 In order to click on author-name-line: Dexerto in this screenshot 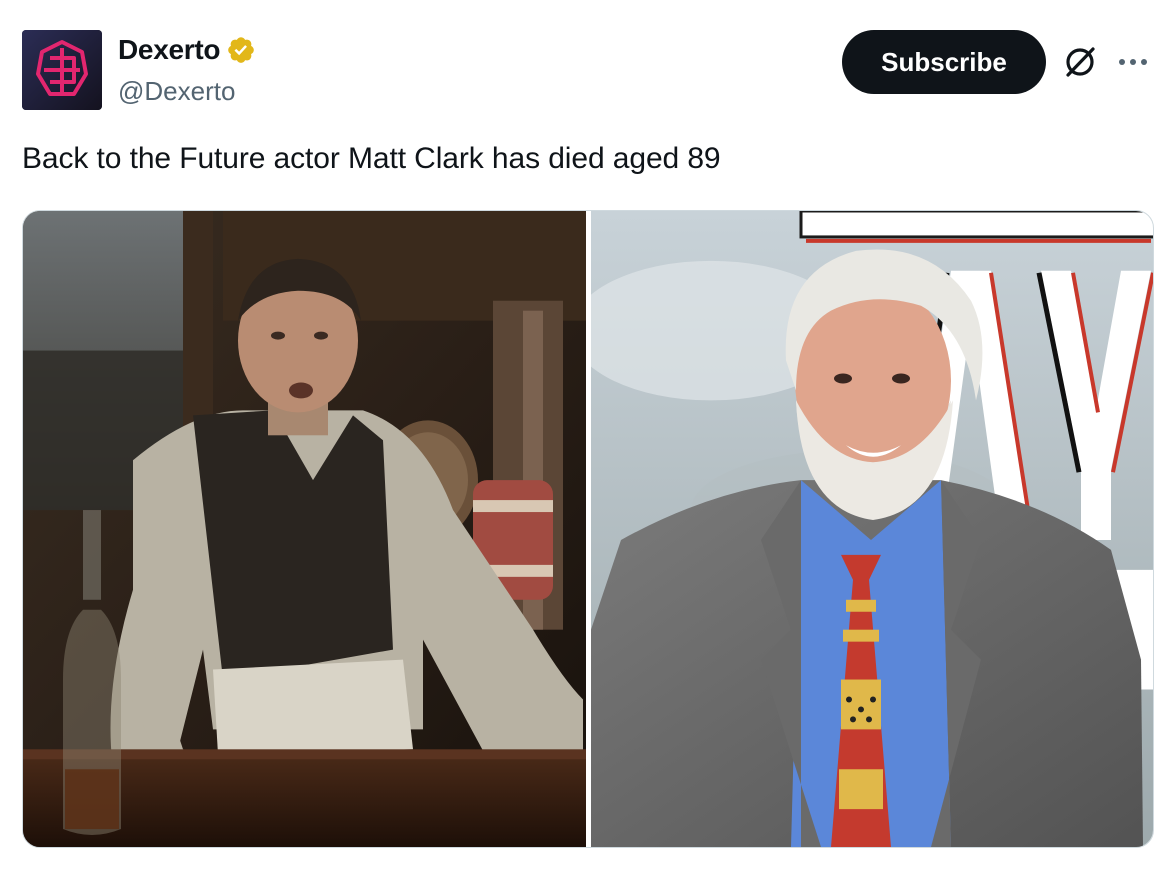, I will do `click(187, 50)`.